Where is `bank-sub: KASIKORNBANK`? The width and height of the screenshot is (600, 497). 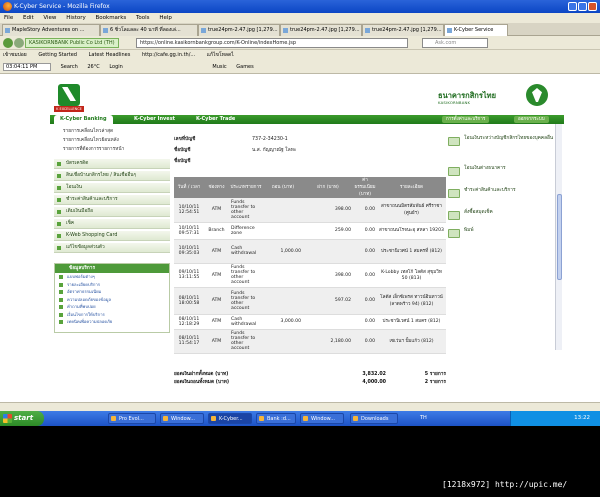
bank-sub: KASIKORNBANK is located at coordinates (454, 102).